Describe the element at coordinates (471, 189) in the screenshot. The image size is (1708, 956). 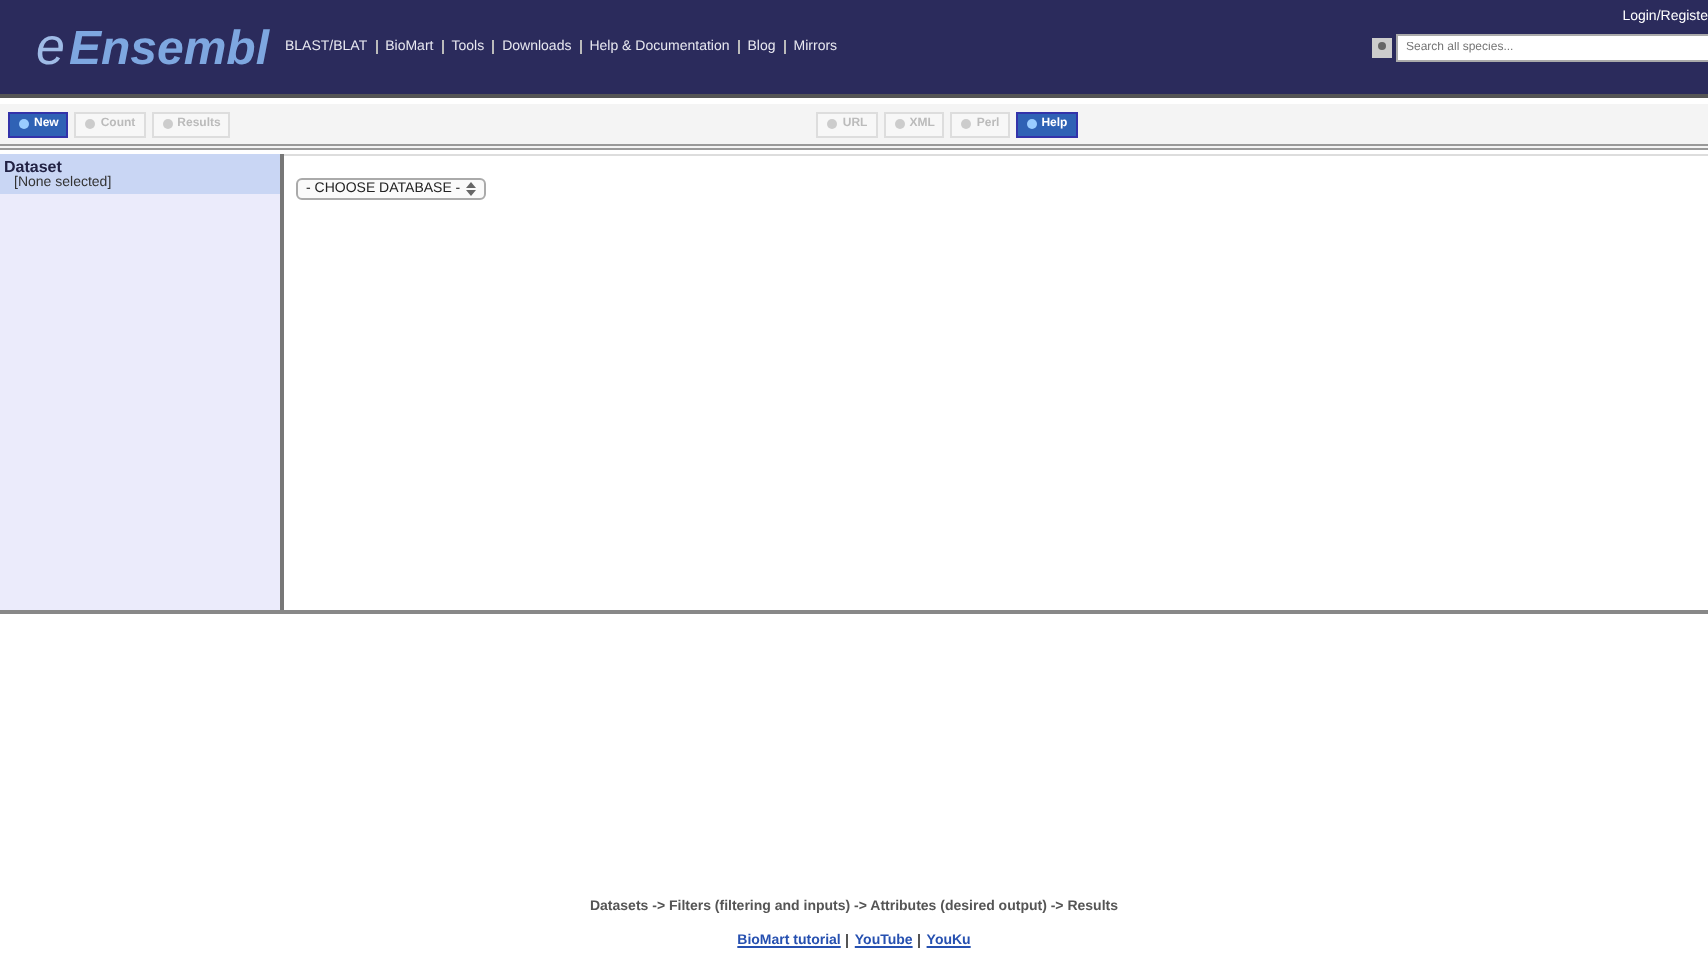
I see `caret-icon` at that location.